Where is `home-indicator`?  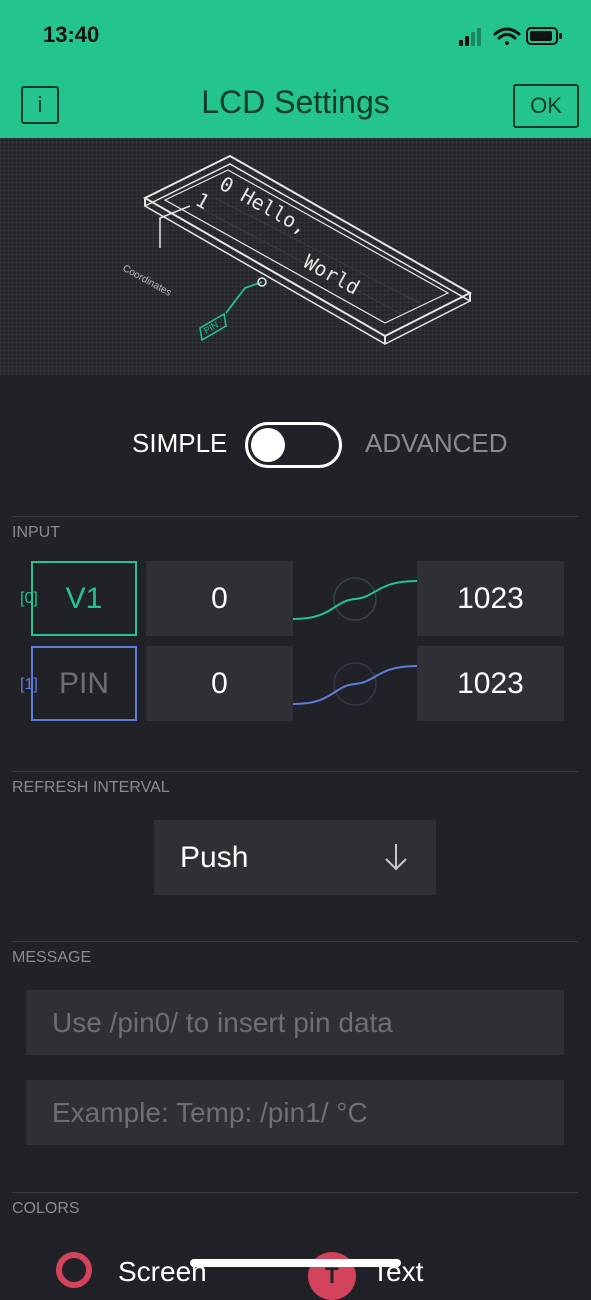
home-indicator is located at coordinates (295, 1263).